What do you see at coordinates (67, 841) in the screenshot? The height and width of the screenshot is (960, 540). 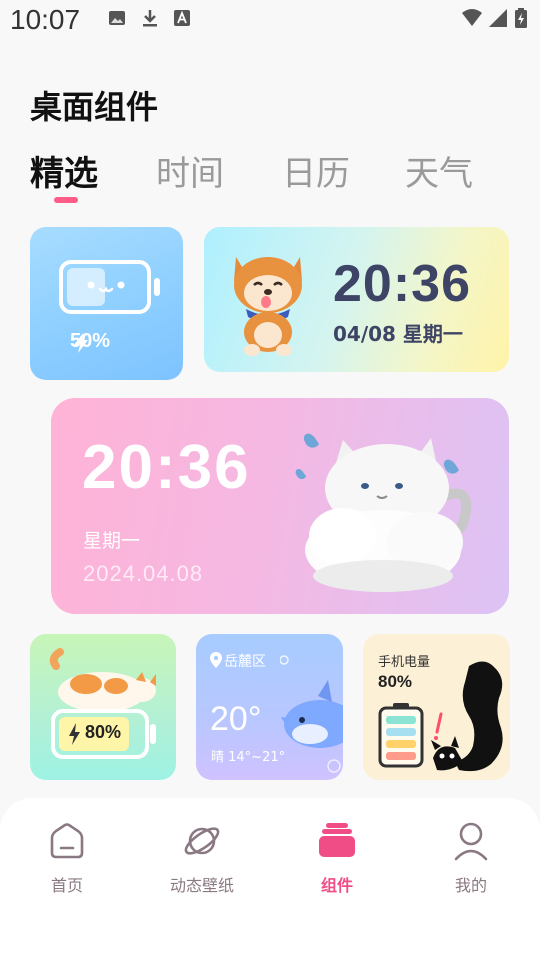 I see `home-icon` at bounding box center [67, 841].